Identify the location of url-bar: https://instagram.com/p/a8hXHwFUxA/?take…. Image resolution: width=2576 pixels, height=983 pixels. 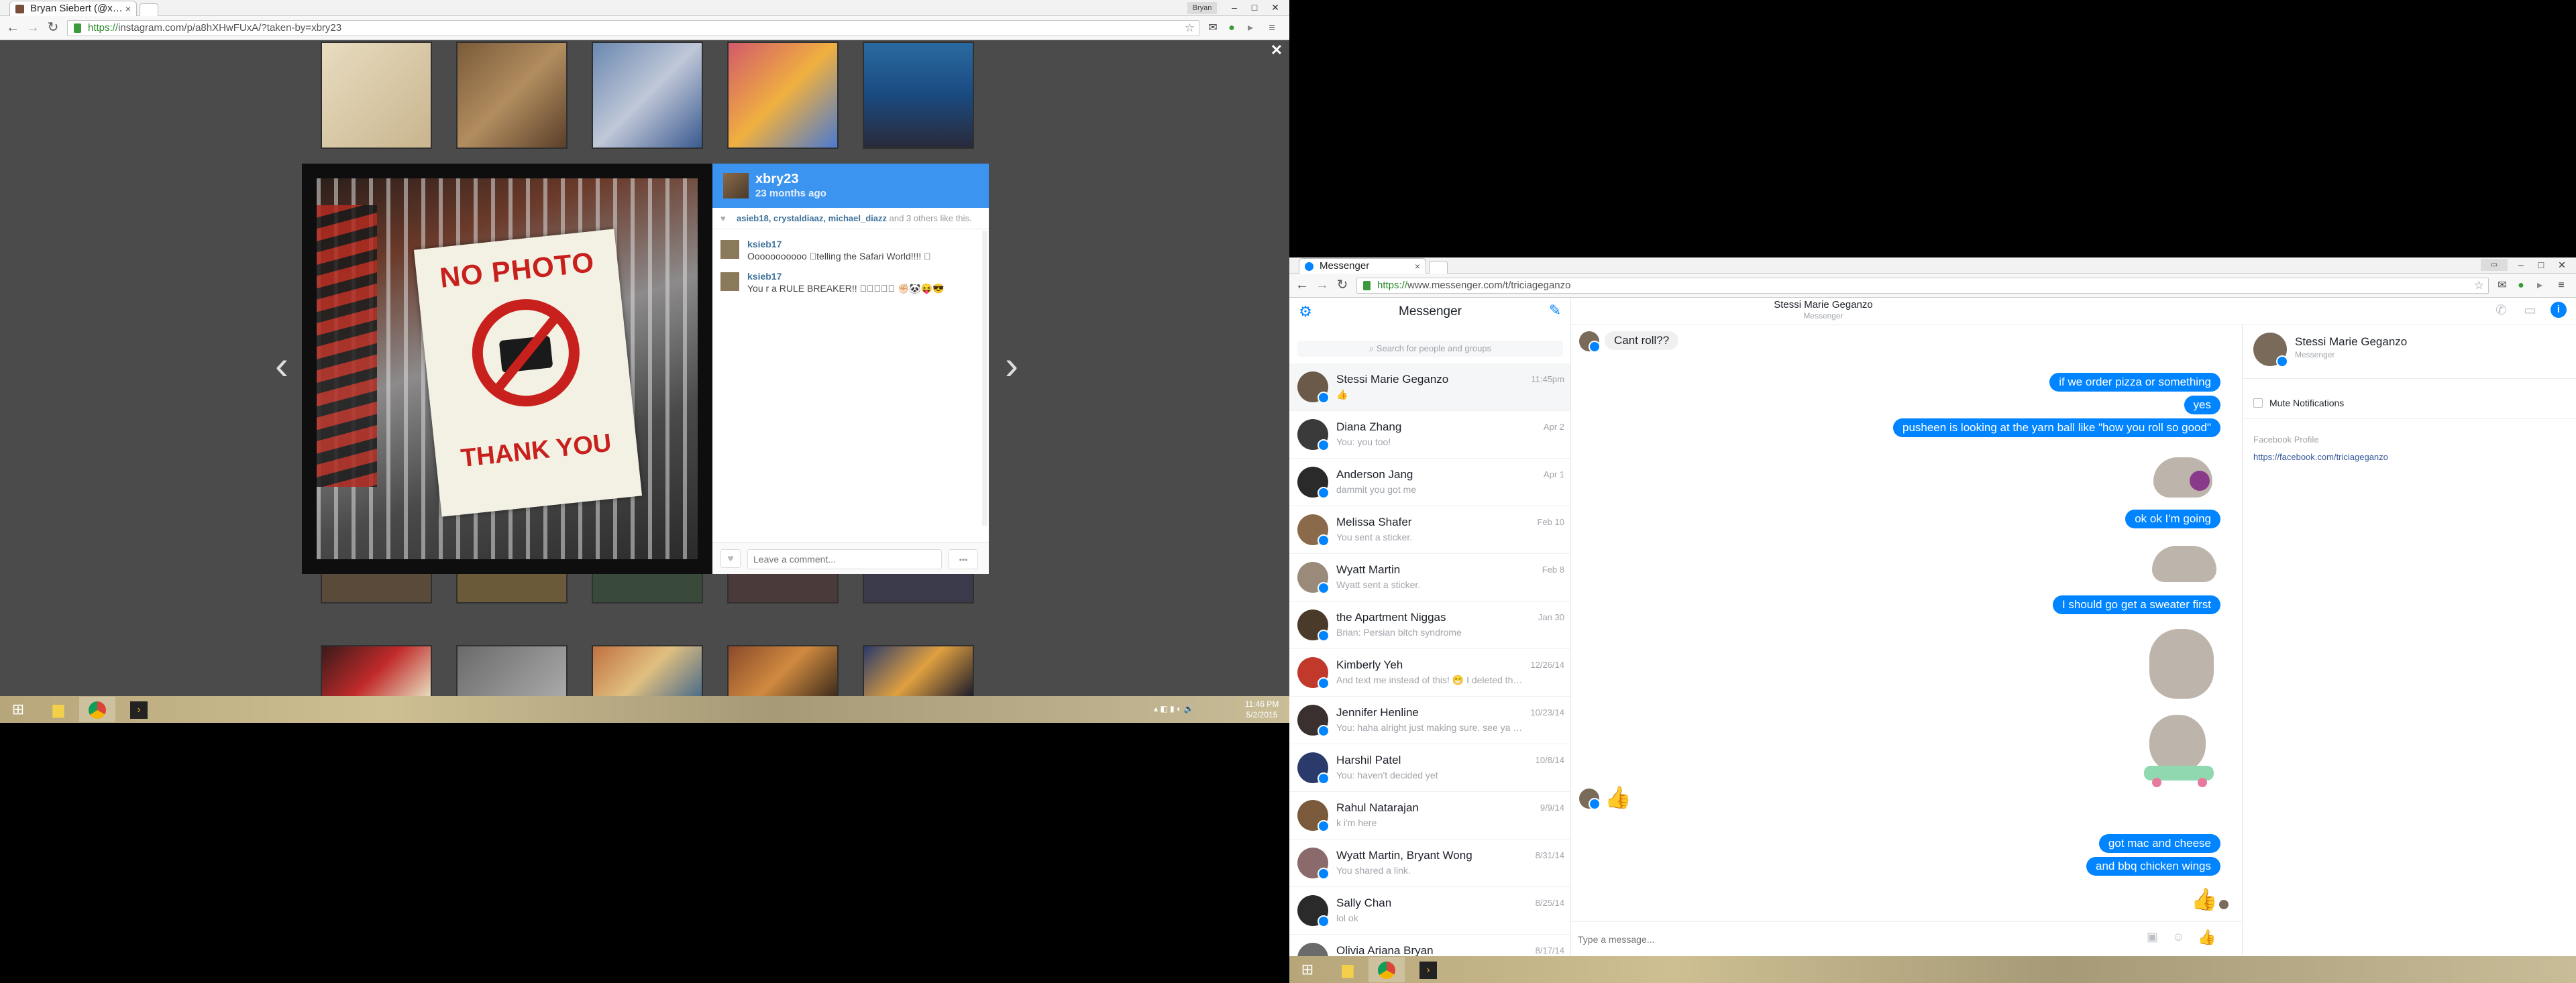
(633, 28).